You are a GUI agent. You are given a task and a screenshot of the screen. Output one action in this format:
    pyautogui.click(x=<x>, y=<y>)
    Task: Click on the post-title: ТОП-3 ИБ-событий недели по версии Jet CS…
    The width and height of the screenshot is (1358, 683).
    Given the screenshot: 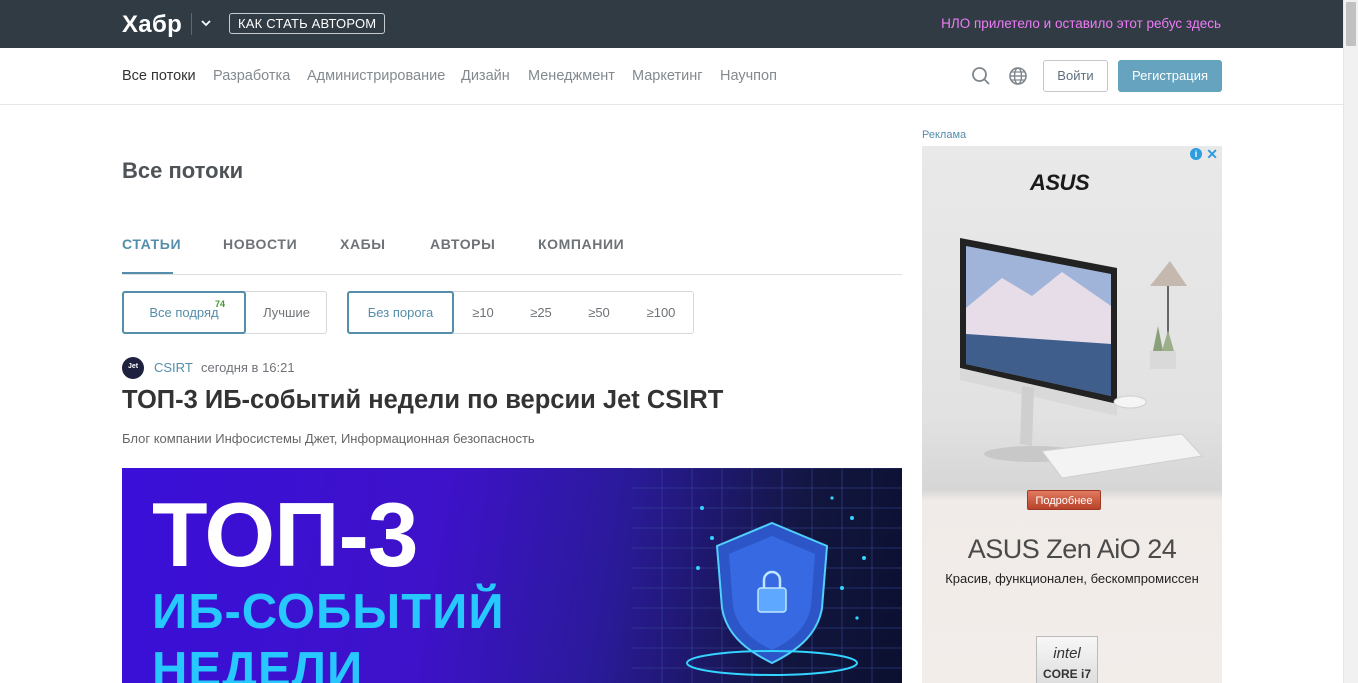 What is the action you would take?
    pyautogui.click(x=422, y=400)
    